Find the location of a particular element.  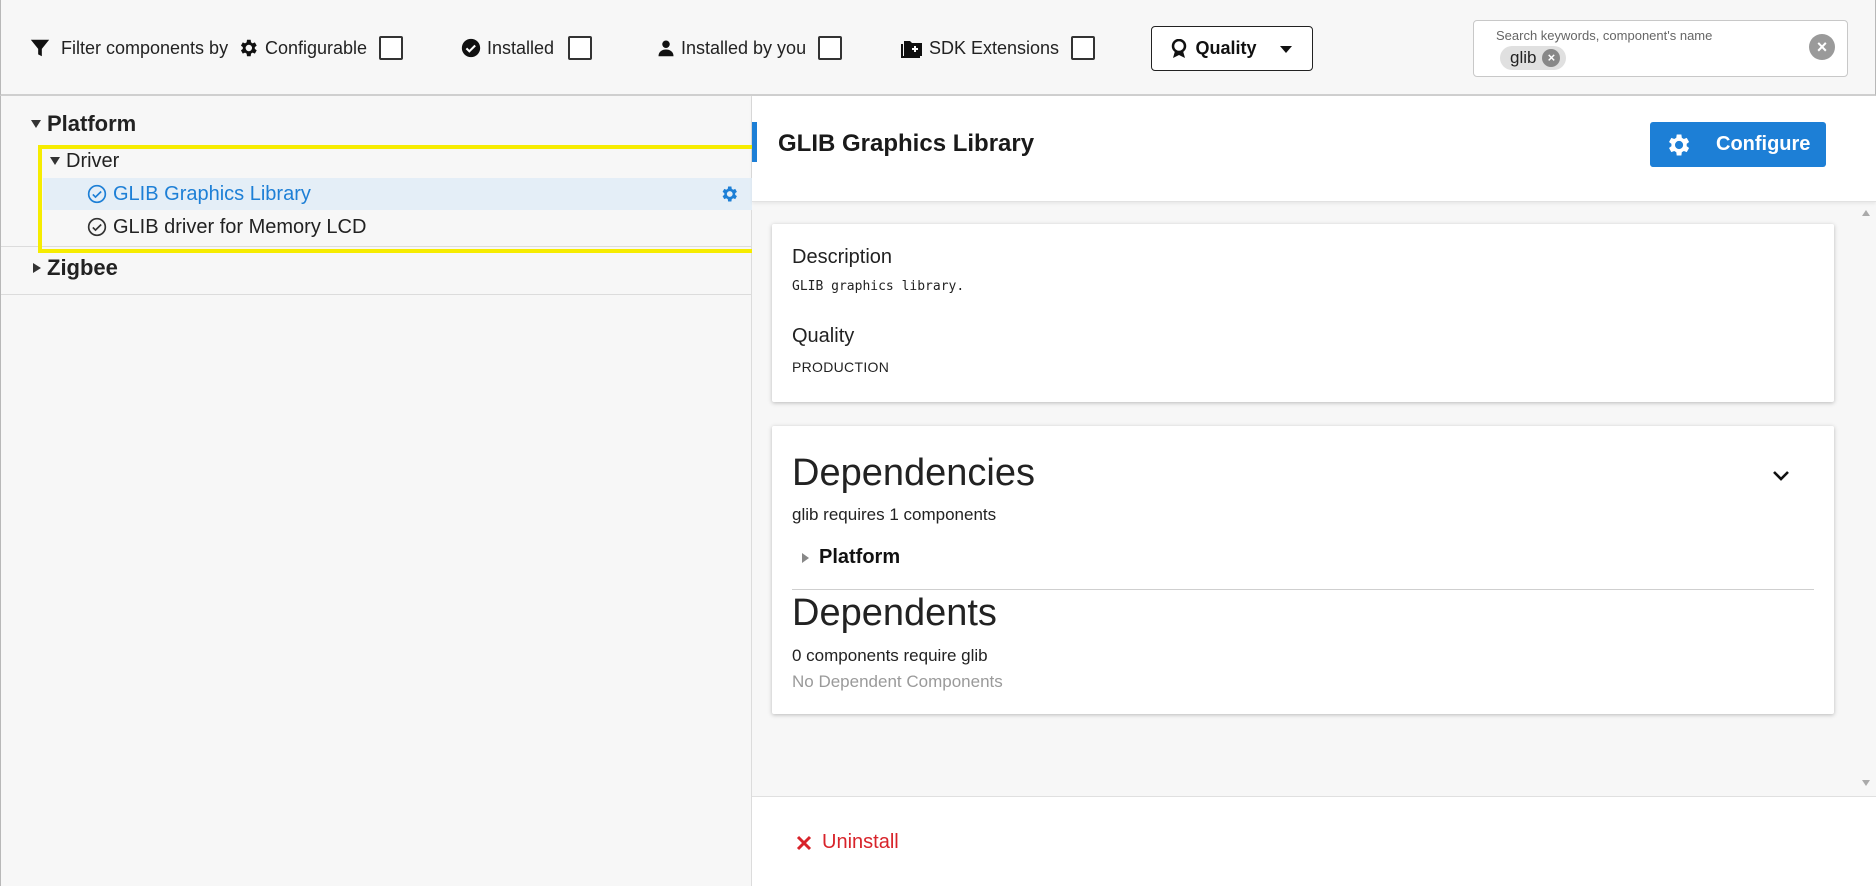

chip-remove-icon: × is located at coordinates (1551, 58).